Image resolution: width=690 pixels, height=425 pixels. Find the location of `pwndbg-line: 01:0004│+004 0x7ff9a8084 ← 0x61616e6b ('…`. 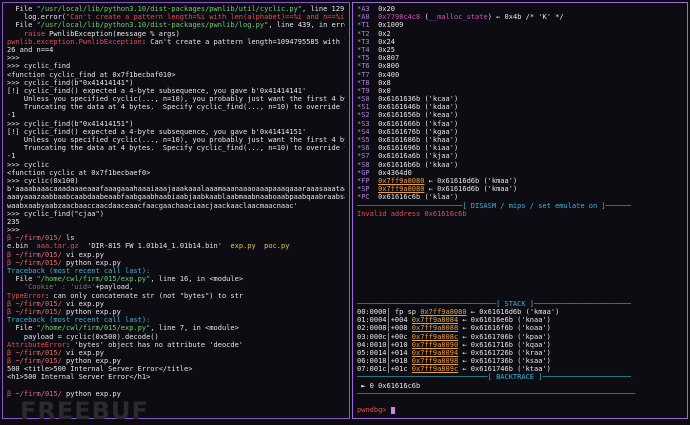

pwndbg-line: 01:0004│+004 0x7ff9a8084 ← 0x61616e6b ('… is located at coordinates (520, 320).